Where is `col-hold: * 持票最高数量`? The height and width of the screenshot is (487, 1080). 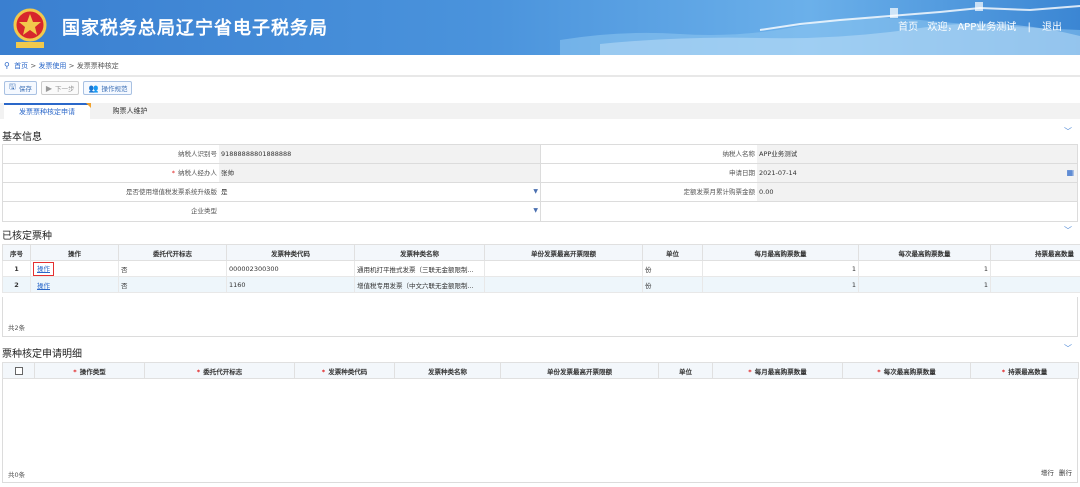 col-hold: * 持票最高数量 is located at coordinates (1024, 370).